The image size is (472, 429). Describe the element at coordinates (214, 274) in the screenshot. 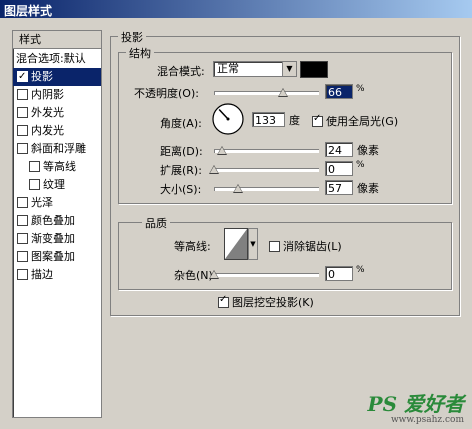

I see `noise-slider-thumb` at that location.